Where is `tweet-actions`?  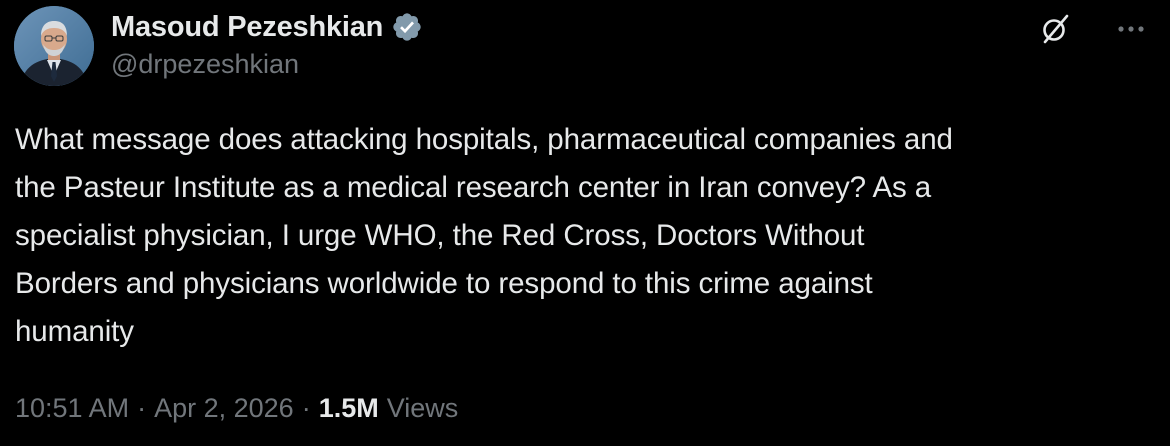 tweet-actions is located at coordinates (1093, 29).